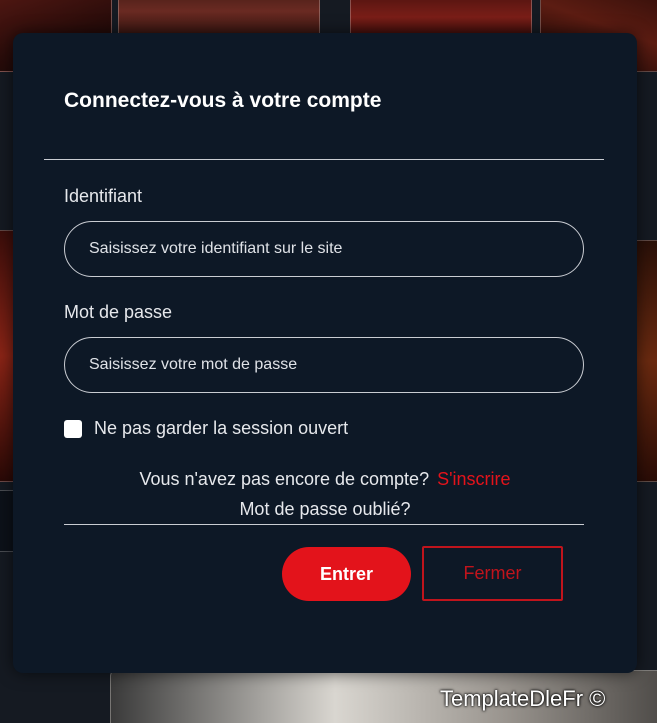 The height and width of the screenshot is (723, 657). I want to click on login-input, so click(324, 249).